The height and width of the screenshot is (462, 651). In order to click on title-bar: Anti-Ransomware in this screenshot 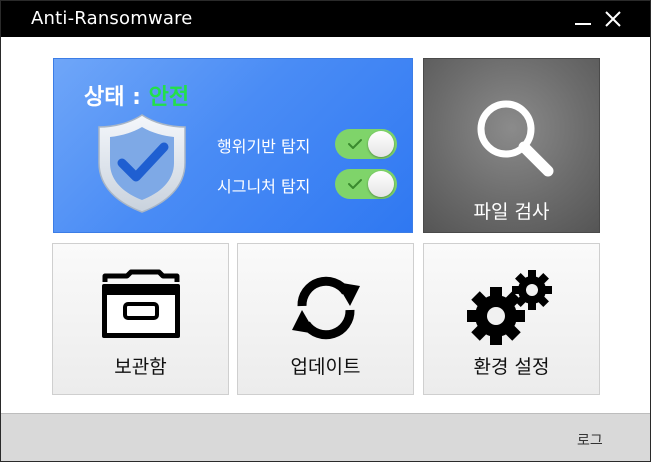, I will do `click(325, 19)`.